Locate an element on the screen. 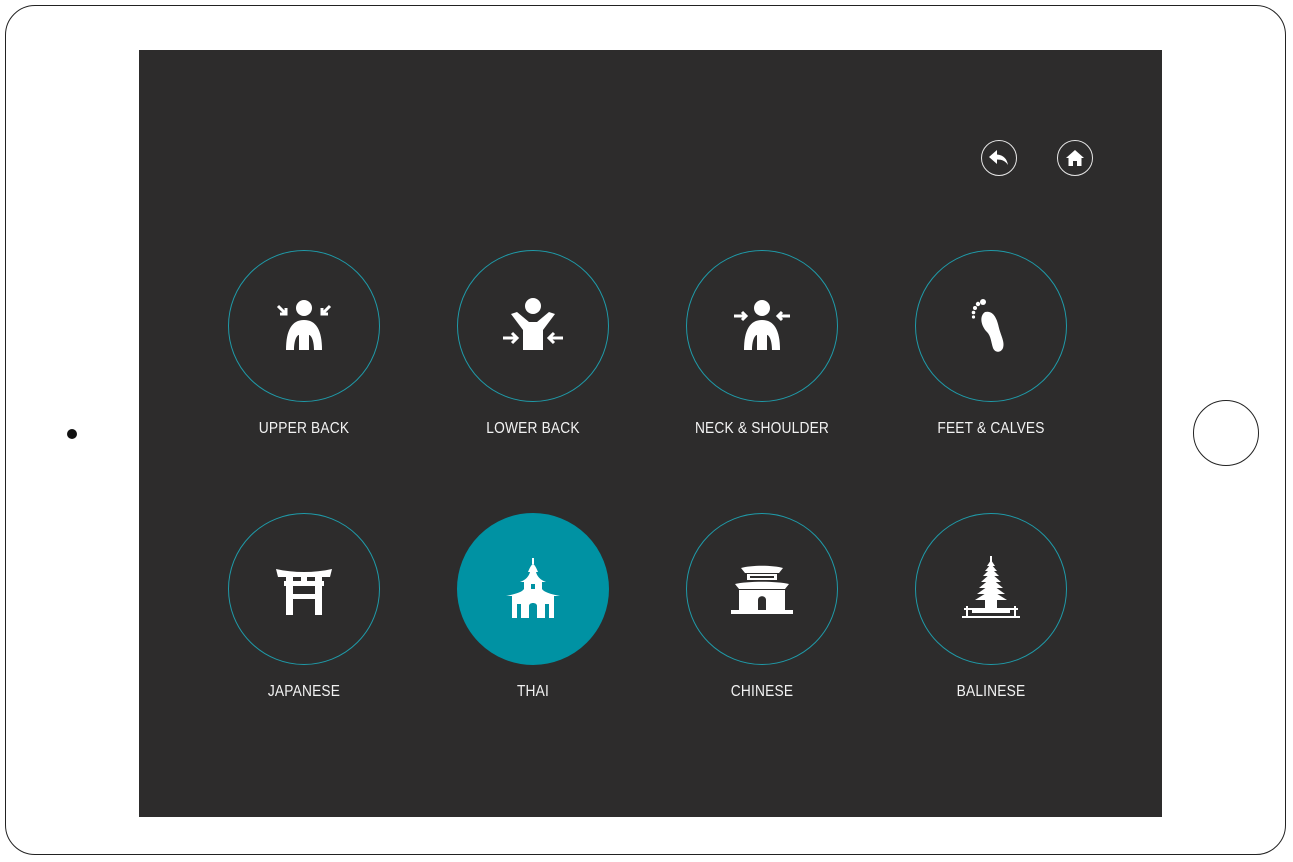 This screenshot has height=862, width=1293. home-button is located at coordinates (1075, 158).